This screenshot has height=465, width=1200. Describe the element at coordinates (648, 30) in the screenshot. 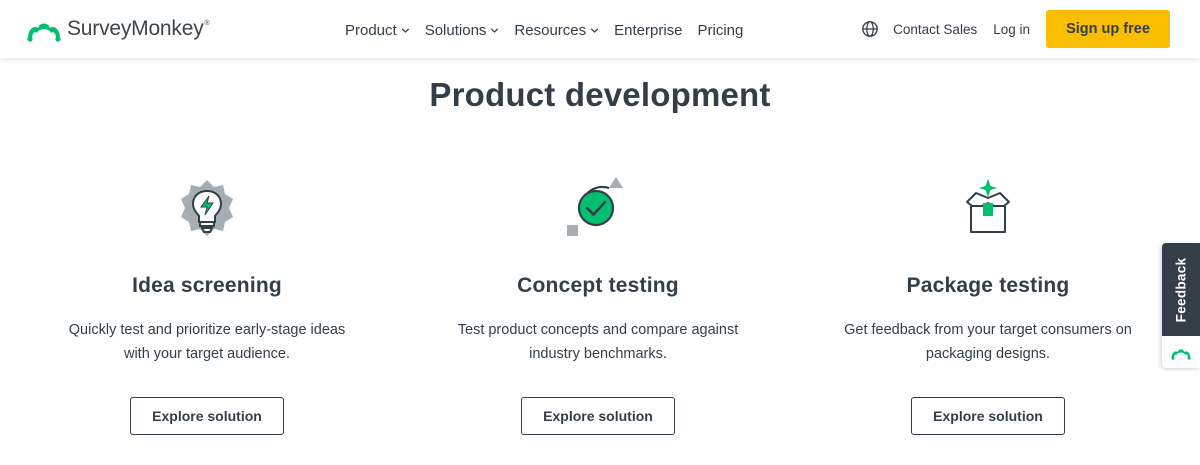

I see `nav-item-enterprise: Enterprise` at that location.